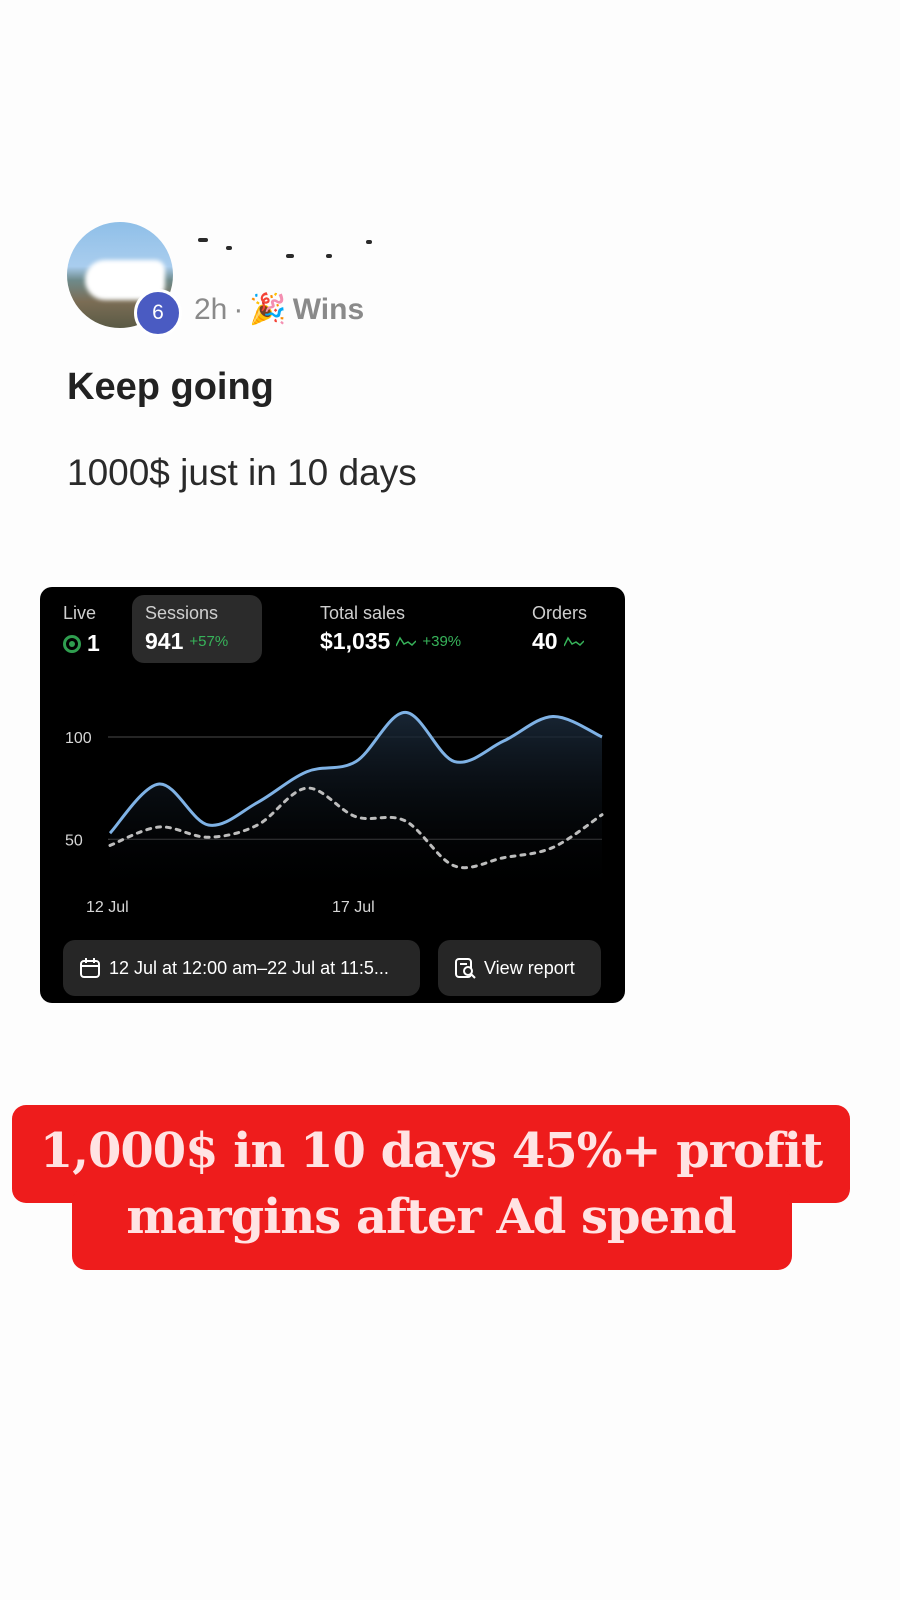  Describe the element at coordinates (529, 967) in the screenshot. I see `view-report-label: View report` at that location.